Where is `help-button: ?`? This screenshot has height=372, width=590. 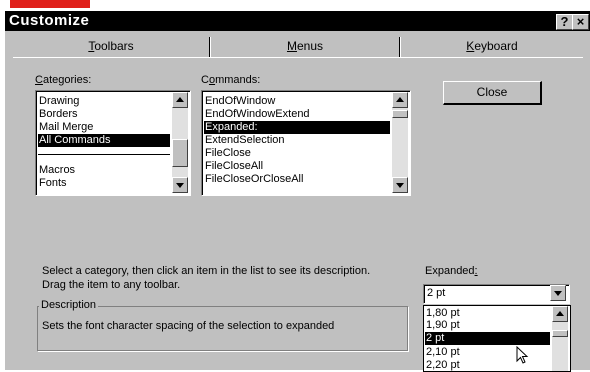 help-button: ? is located at coordinates (564, 22).